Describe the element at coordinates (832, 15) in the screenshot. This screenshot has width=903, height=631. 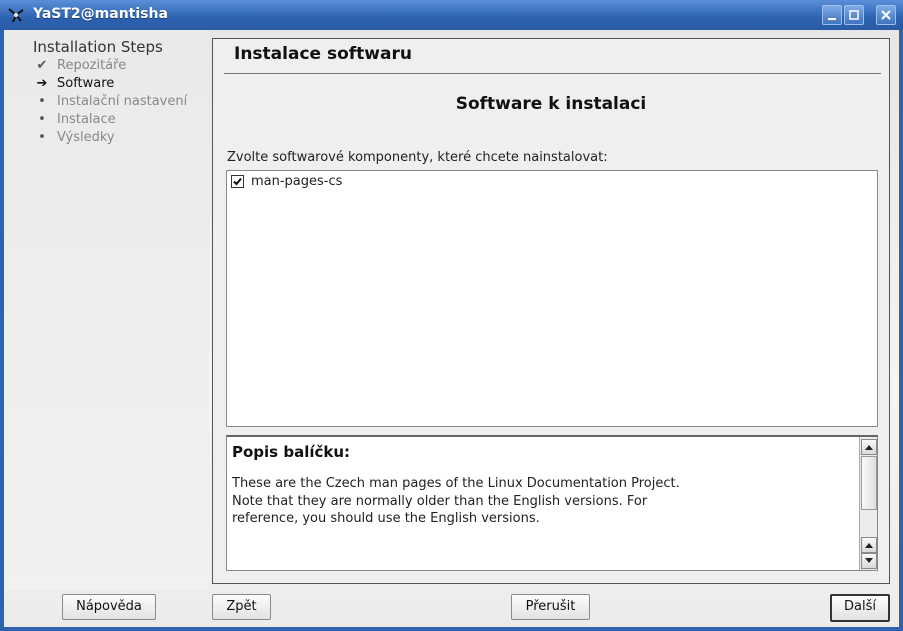
I see `minimize-button` at that location.